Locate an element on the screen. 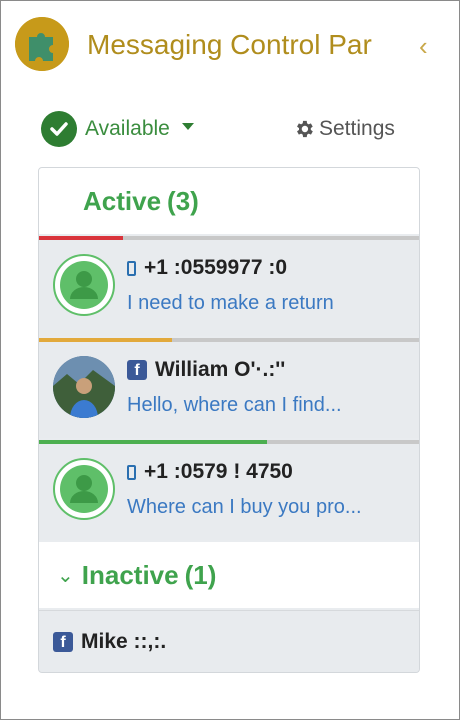  collapse-chevron-icon: ‹ is located at coordinates (423, 46).